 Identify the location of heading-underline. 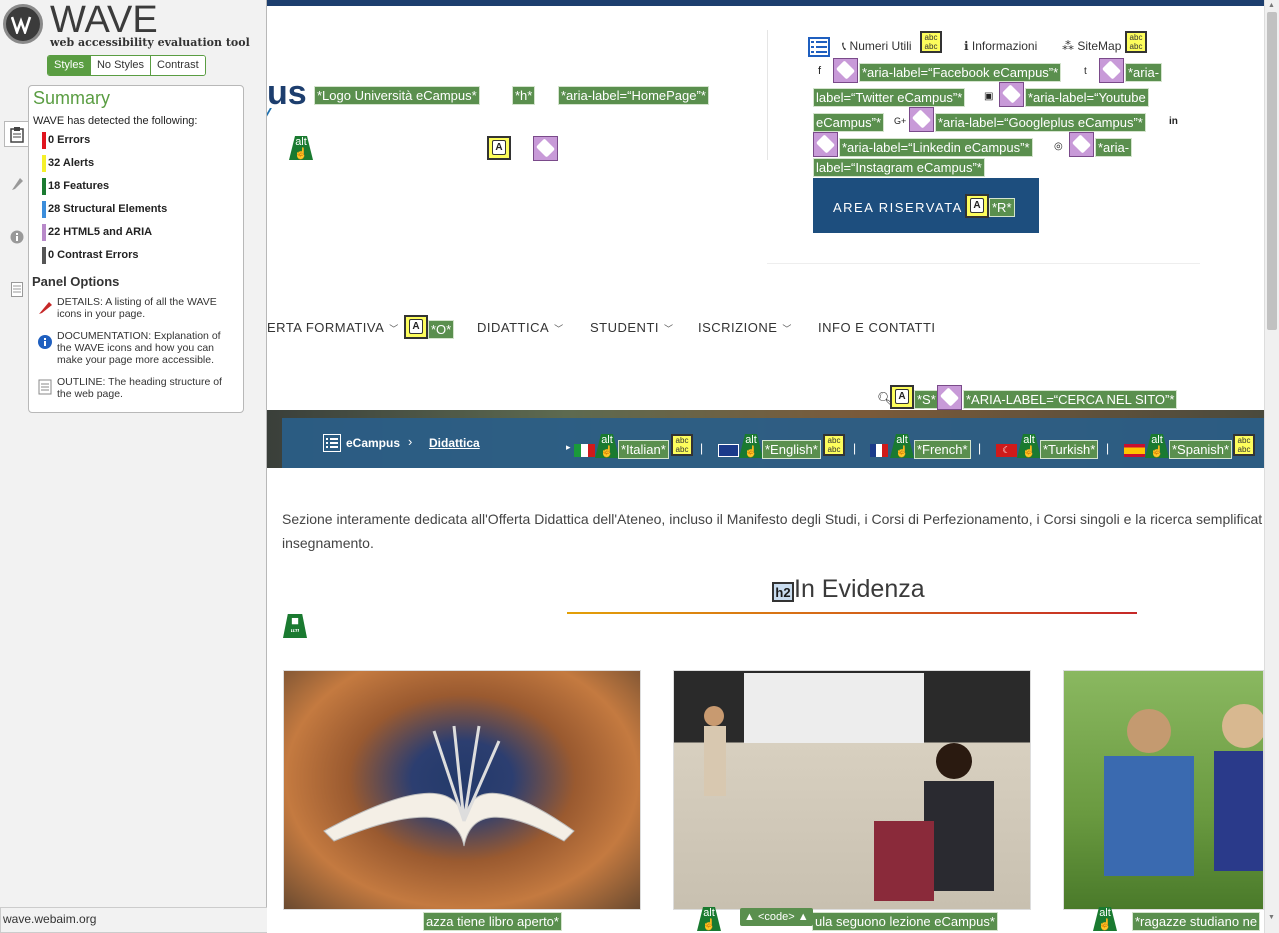
(852, 613).